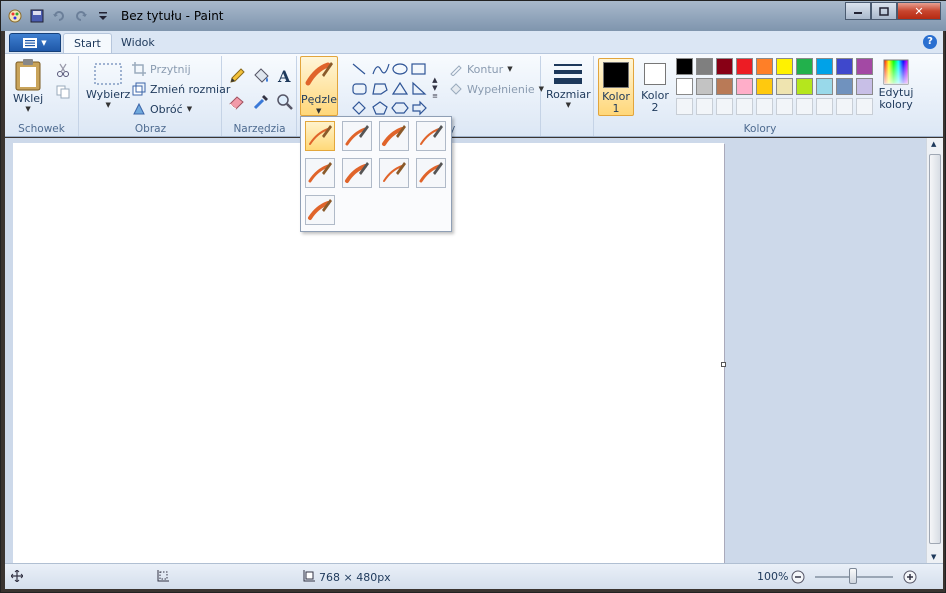 This screenshot has height=593, width=946. What do you see at coordinates (15, 16) in the screenshot?
I see `paint-app-icon` at bounding box center [15, 16].